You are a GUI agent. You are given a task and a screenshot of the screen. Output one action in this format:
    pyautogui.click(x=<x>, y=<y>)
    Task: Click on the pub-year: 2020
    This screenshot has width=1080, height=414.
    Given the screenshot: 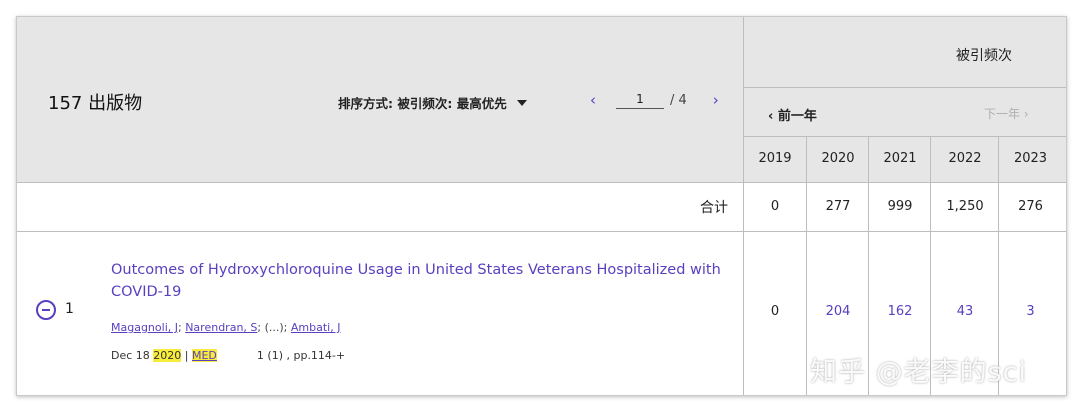 What is the action you would take?
    pyautogui.click(x=167, y=355)
    